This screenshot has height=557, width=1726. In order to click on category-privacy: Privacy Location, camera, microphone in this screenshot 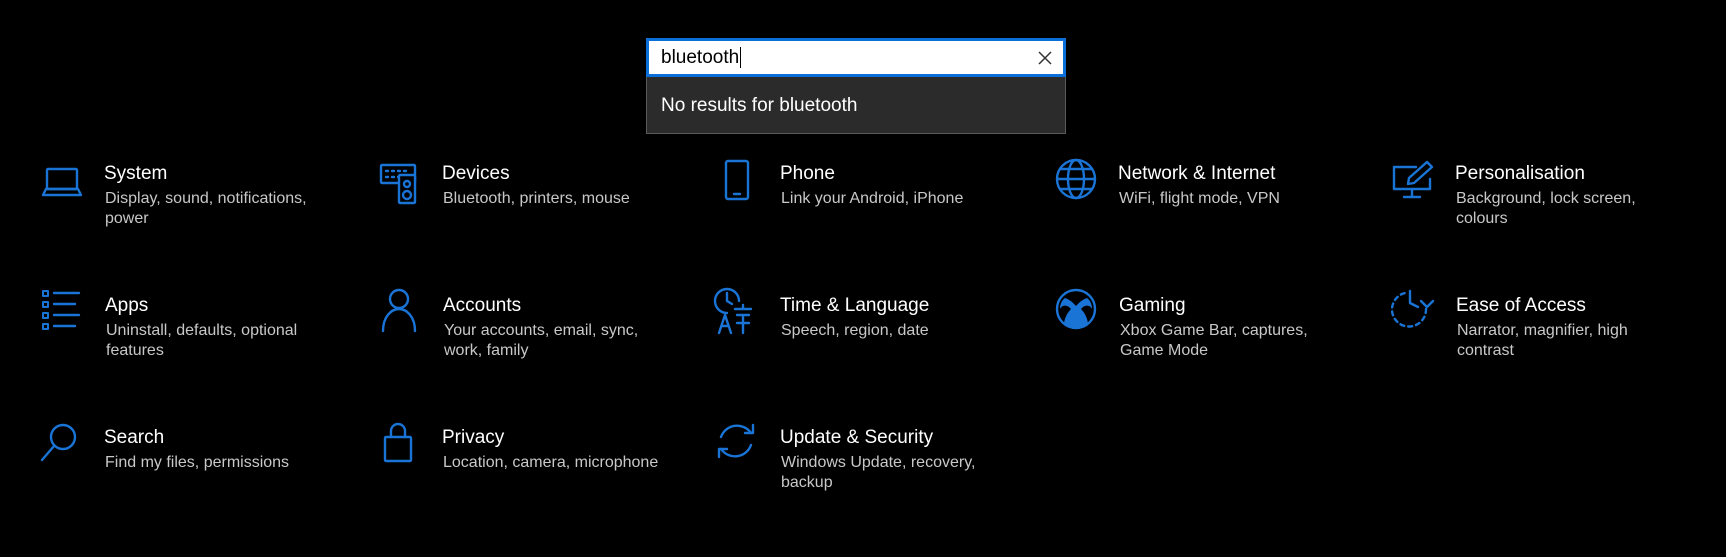, I will do `click(529, 474)`.